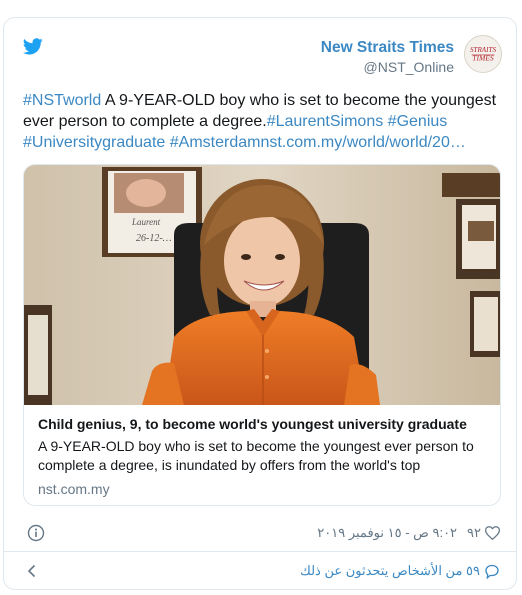  Describe the element at coordinates (483, 54) in the screenshot. I see `avatar: STRAITS TIMES` at that location.